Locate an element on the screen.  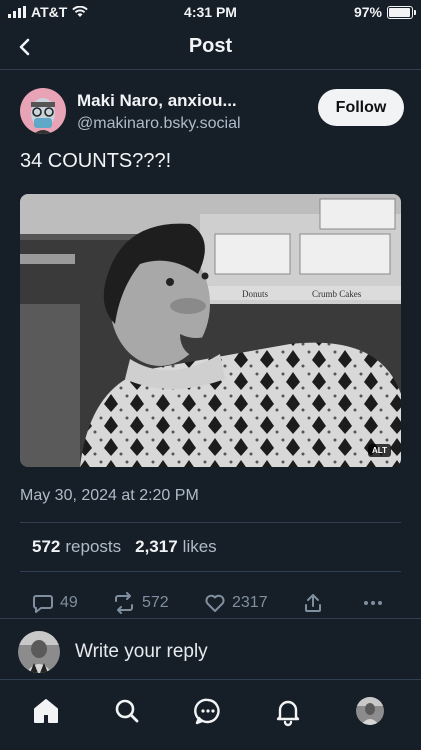
author-handle: @makinaro.bsky.social is located at coordinates (159, 124).